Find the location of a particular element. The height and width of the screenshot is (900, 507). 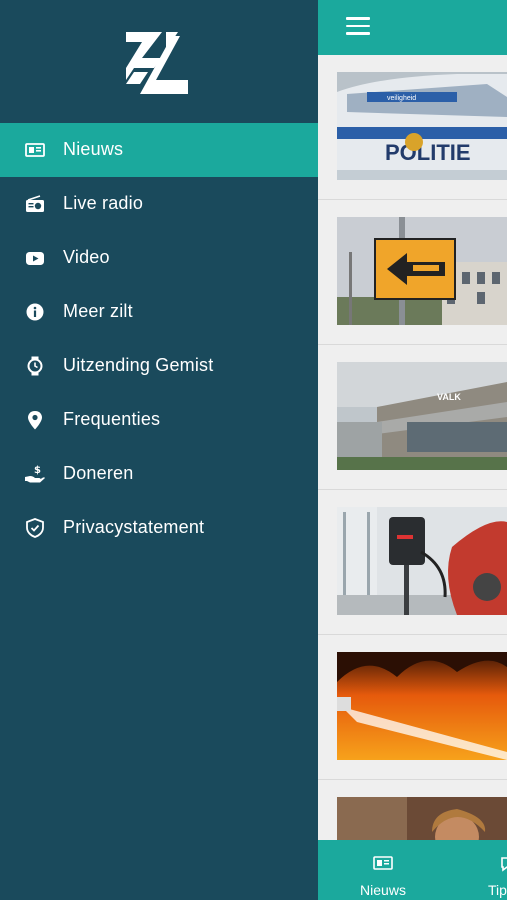

news-thumbnail: veiligheid POLITIE is located at coordinates (422, 126).